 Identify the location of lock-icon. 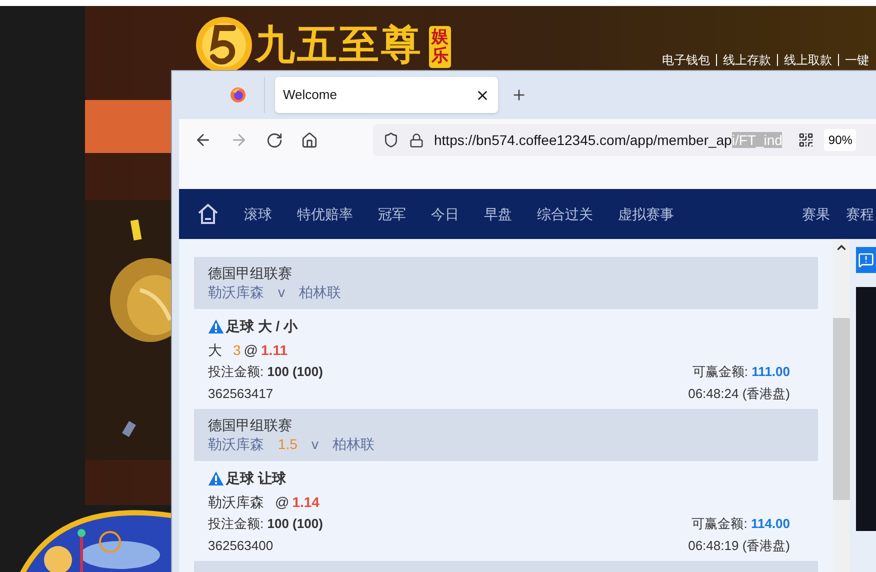
(416, 140).